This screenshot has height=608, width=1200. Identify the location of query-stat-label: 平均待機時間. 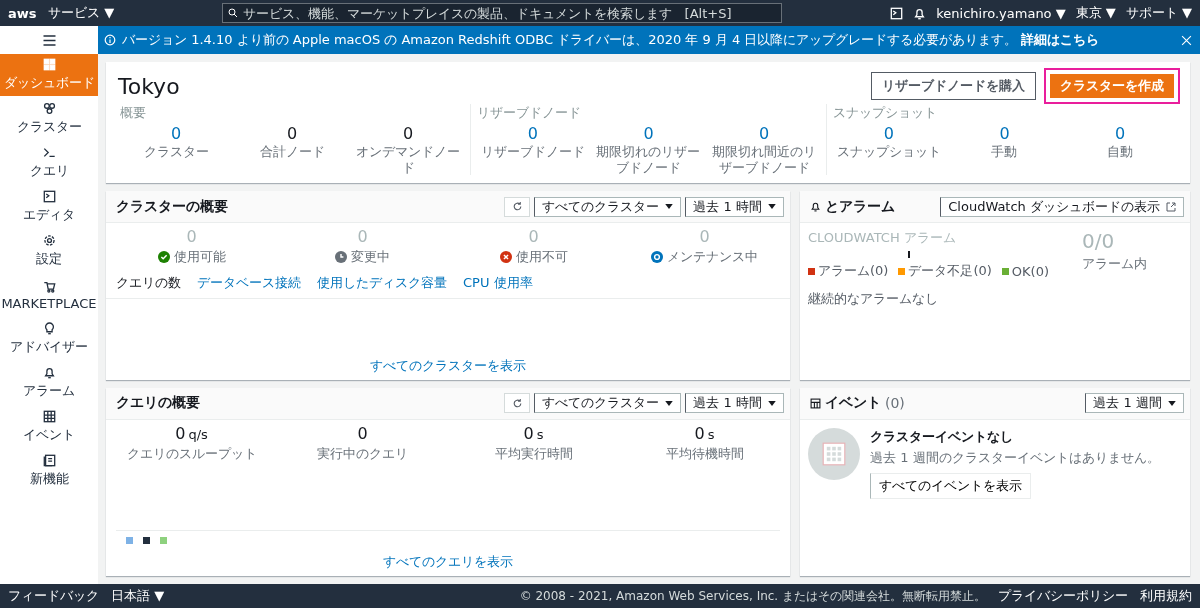
(704, 453).